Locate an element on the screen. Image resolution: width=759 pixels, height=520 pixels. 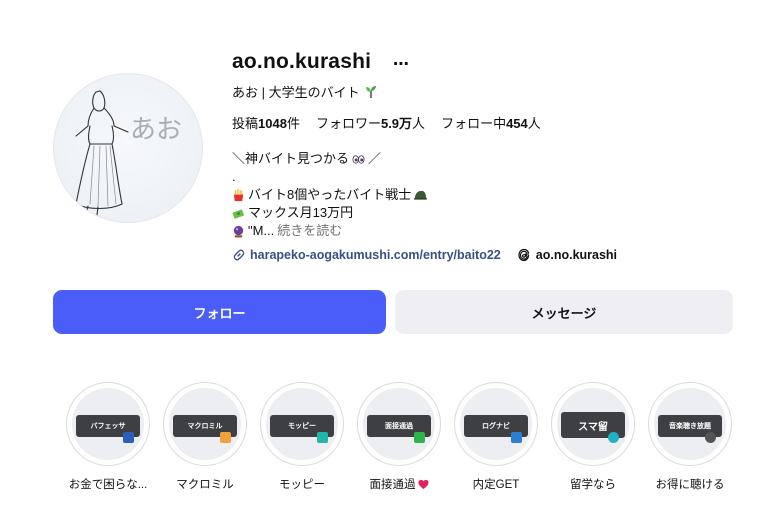
following-value: 454 is located at coordinates (517, 123).